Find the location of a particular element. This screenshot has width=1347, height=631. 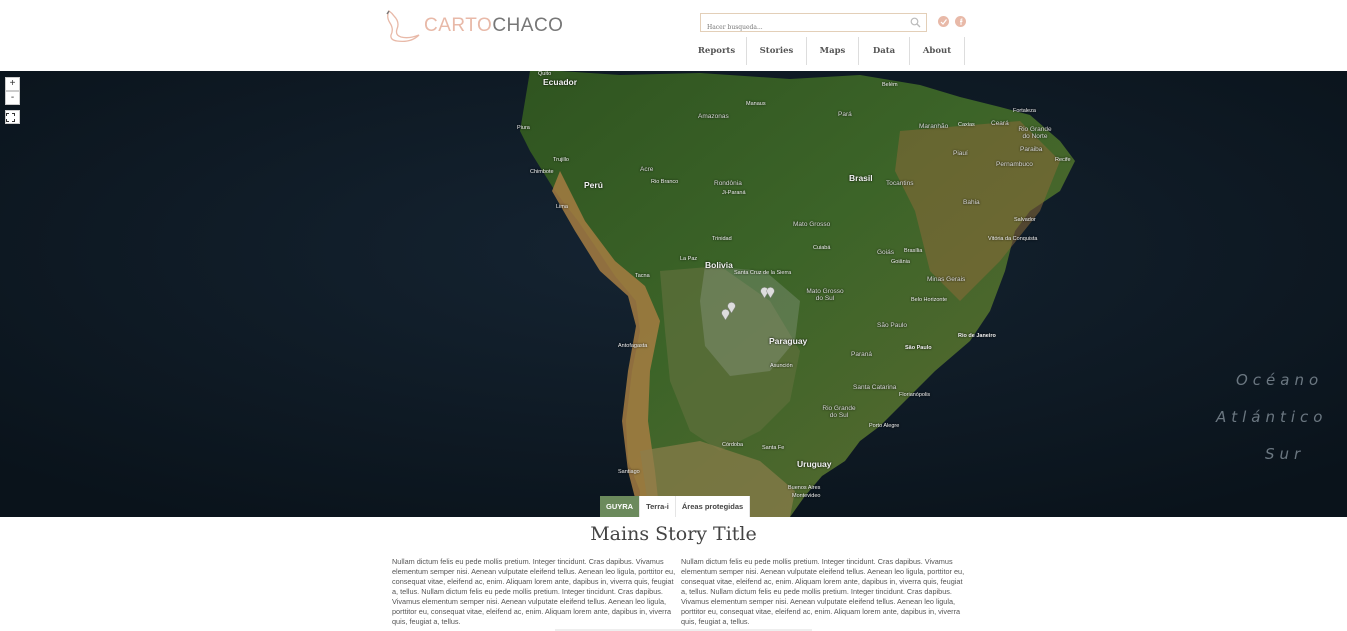

label-caxias: Caxias is located at coordinates (966, 125).